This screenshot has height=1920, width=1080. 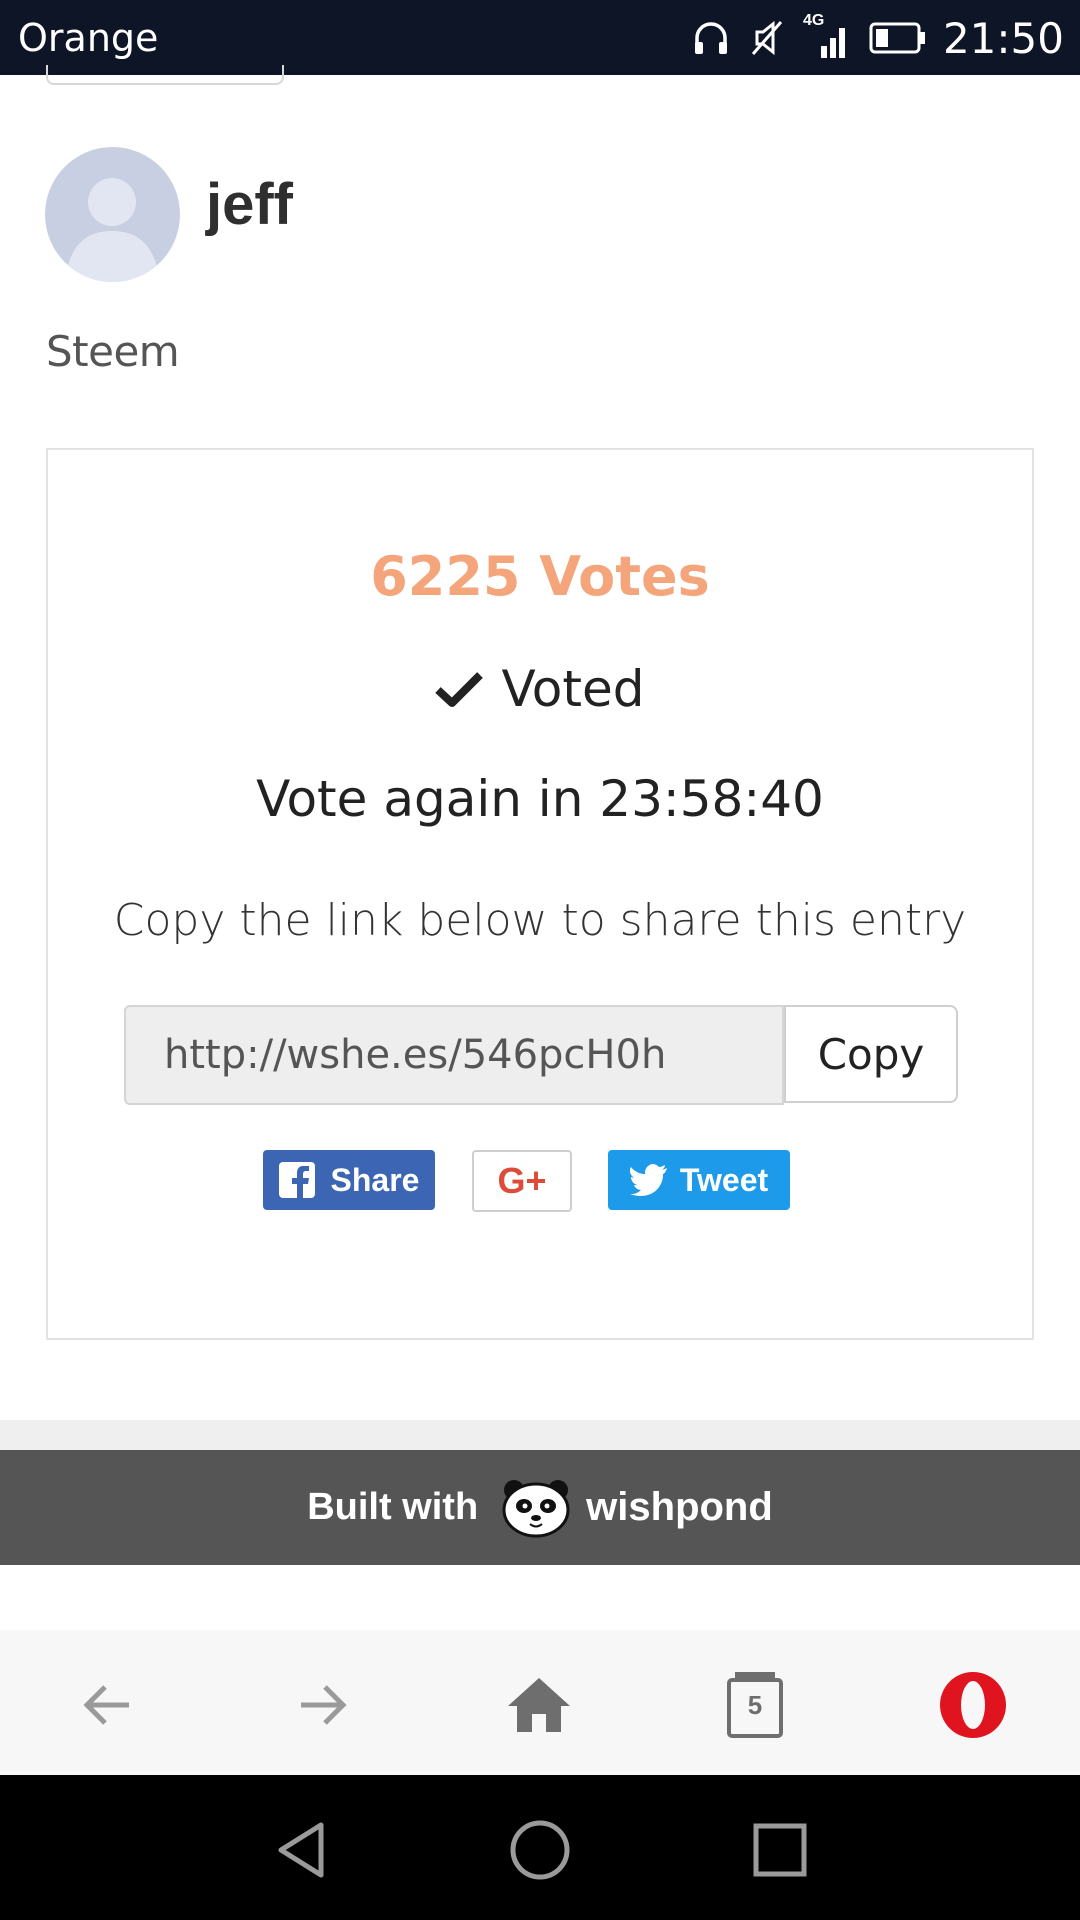 What do you see at coordinates (459, 689) in the screenshot?
I see `checkmark-icon` at bounding box center [459, 689].